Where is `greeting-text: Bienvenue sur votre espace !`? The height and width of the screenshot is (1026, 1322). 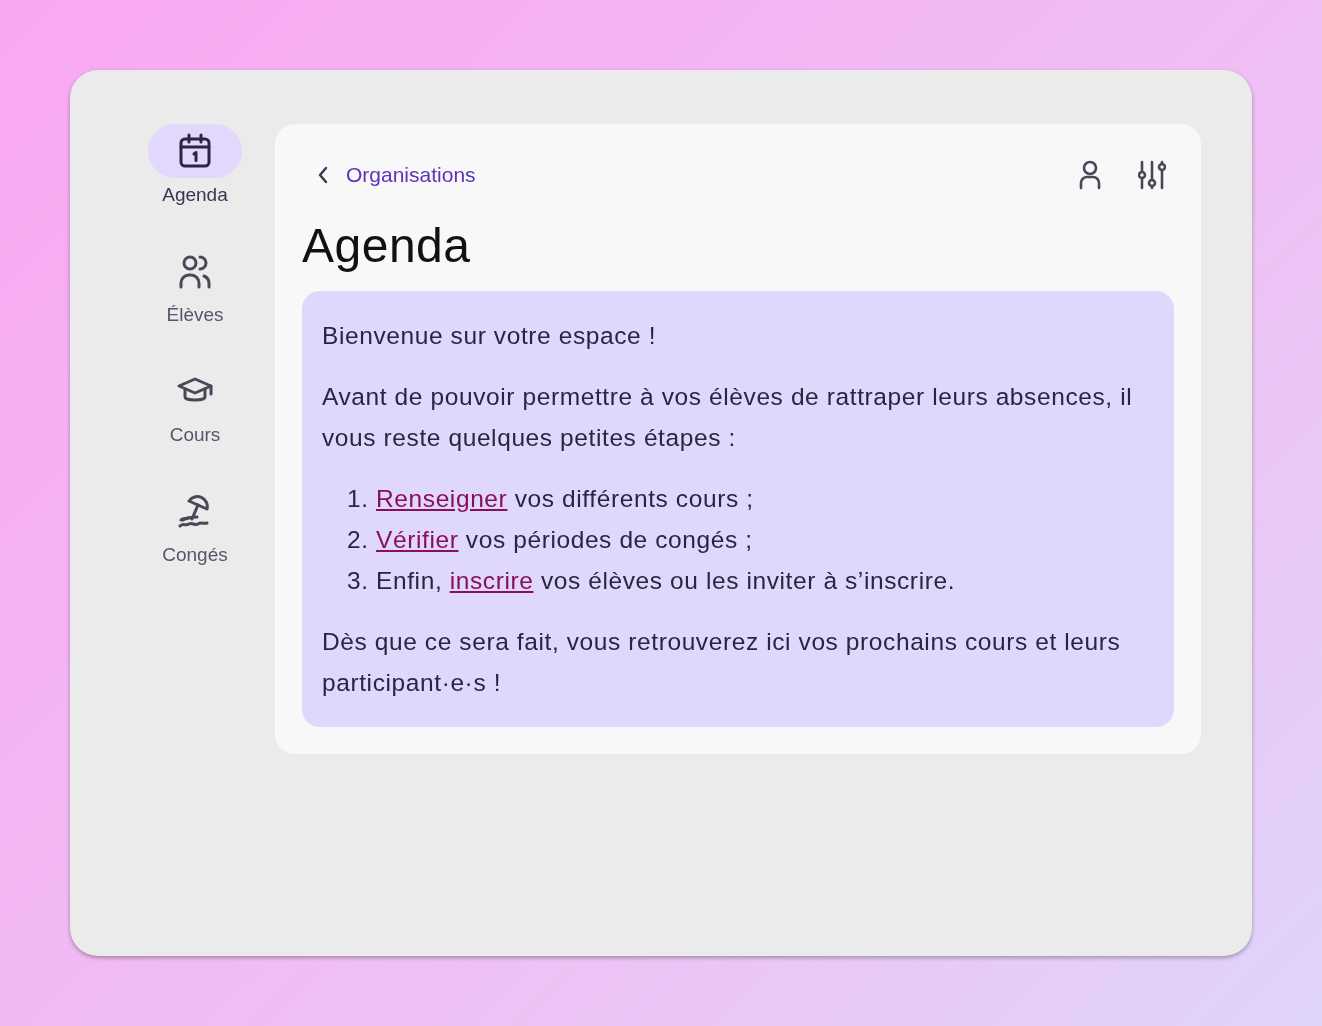
greeting-text: Bienvenue sur votre espace ! is located at coordinates (490, 336).